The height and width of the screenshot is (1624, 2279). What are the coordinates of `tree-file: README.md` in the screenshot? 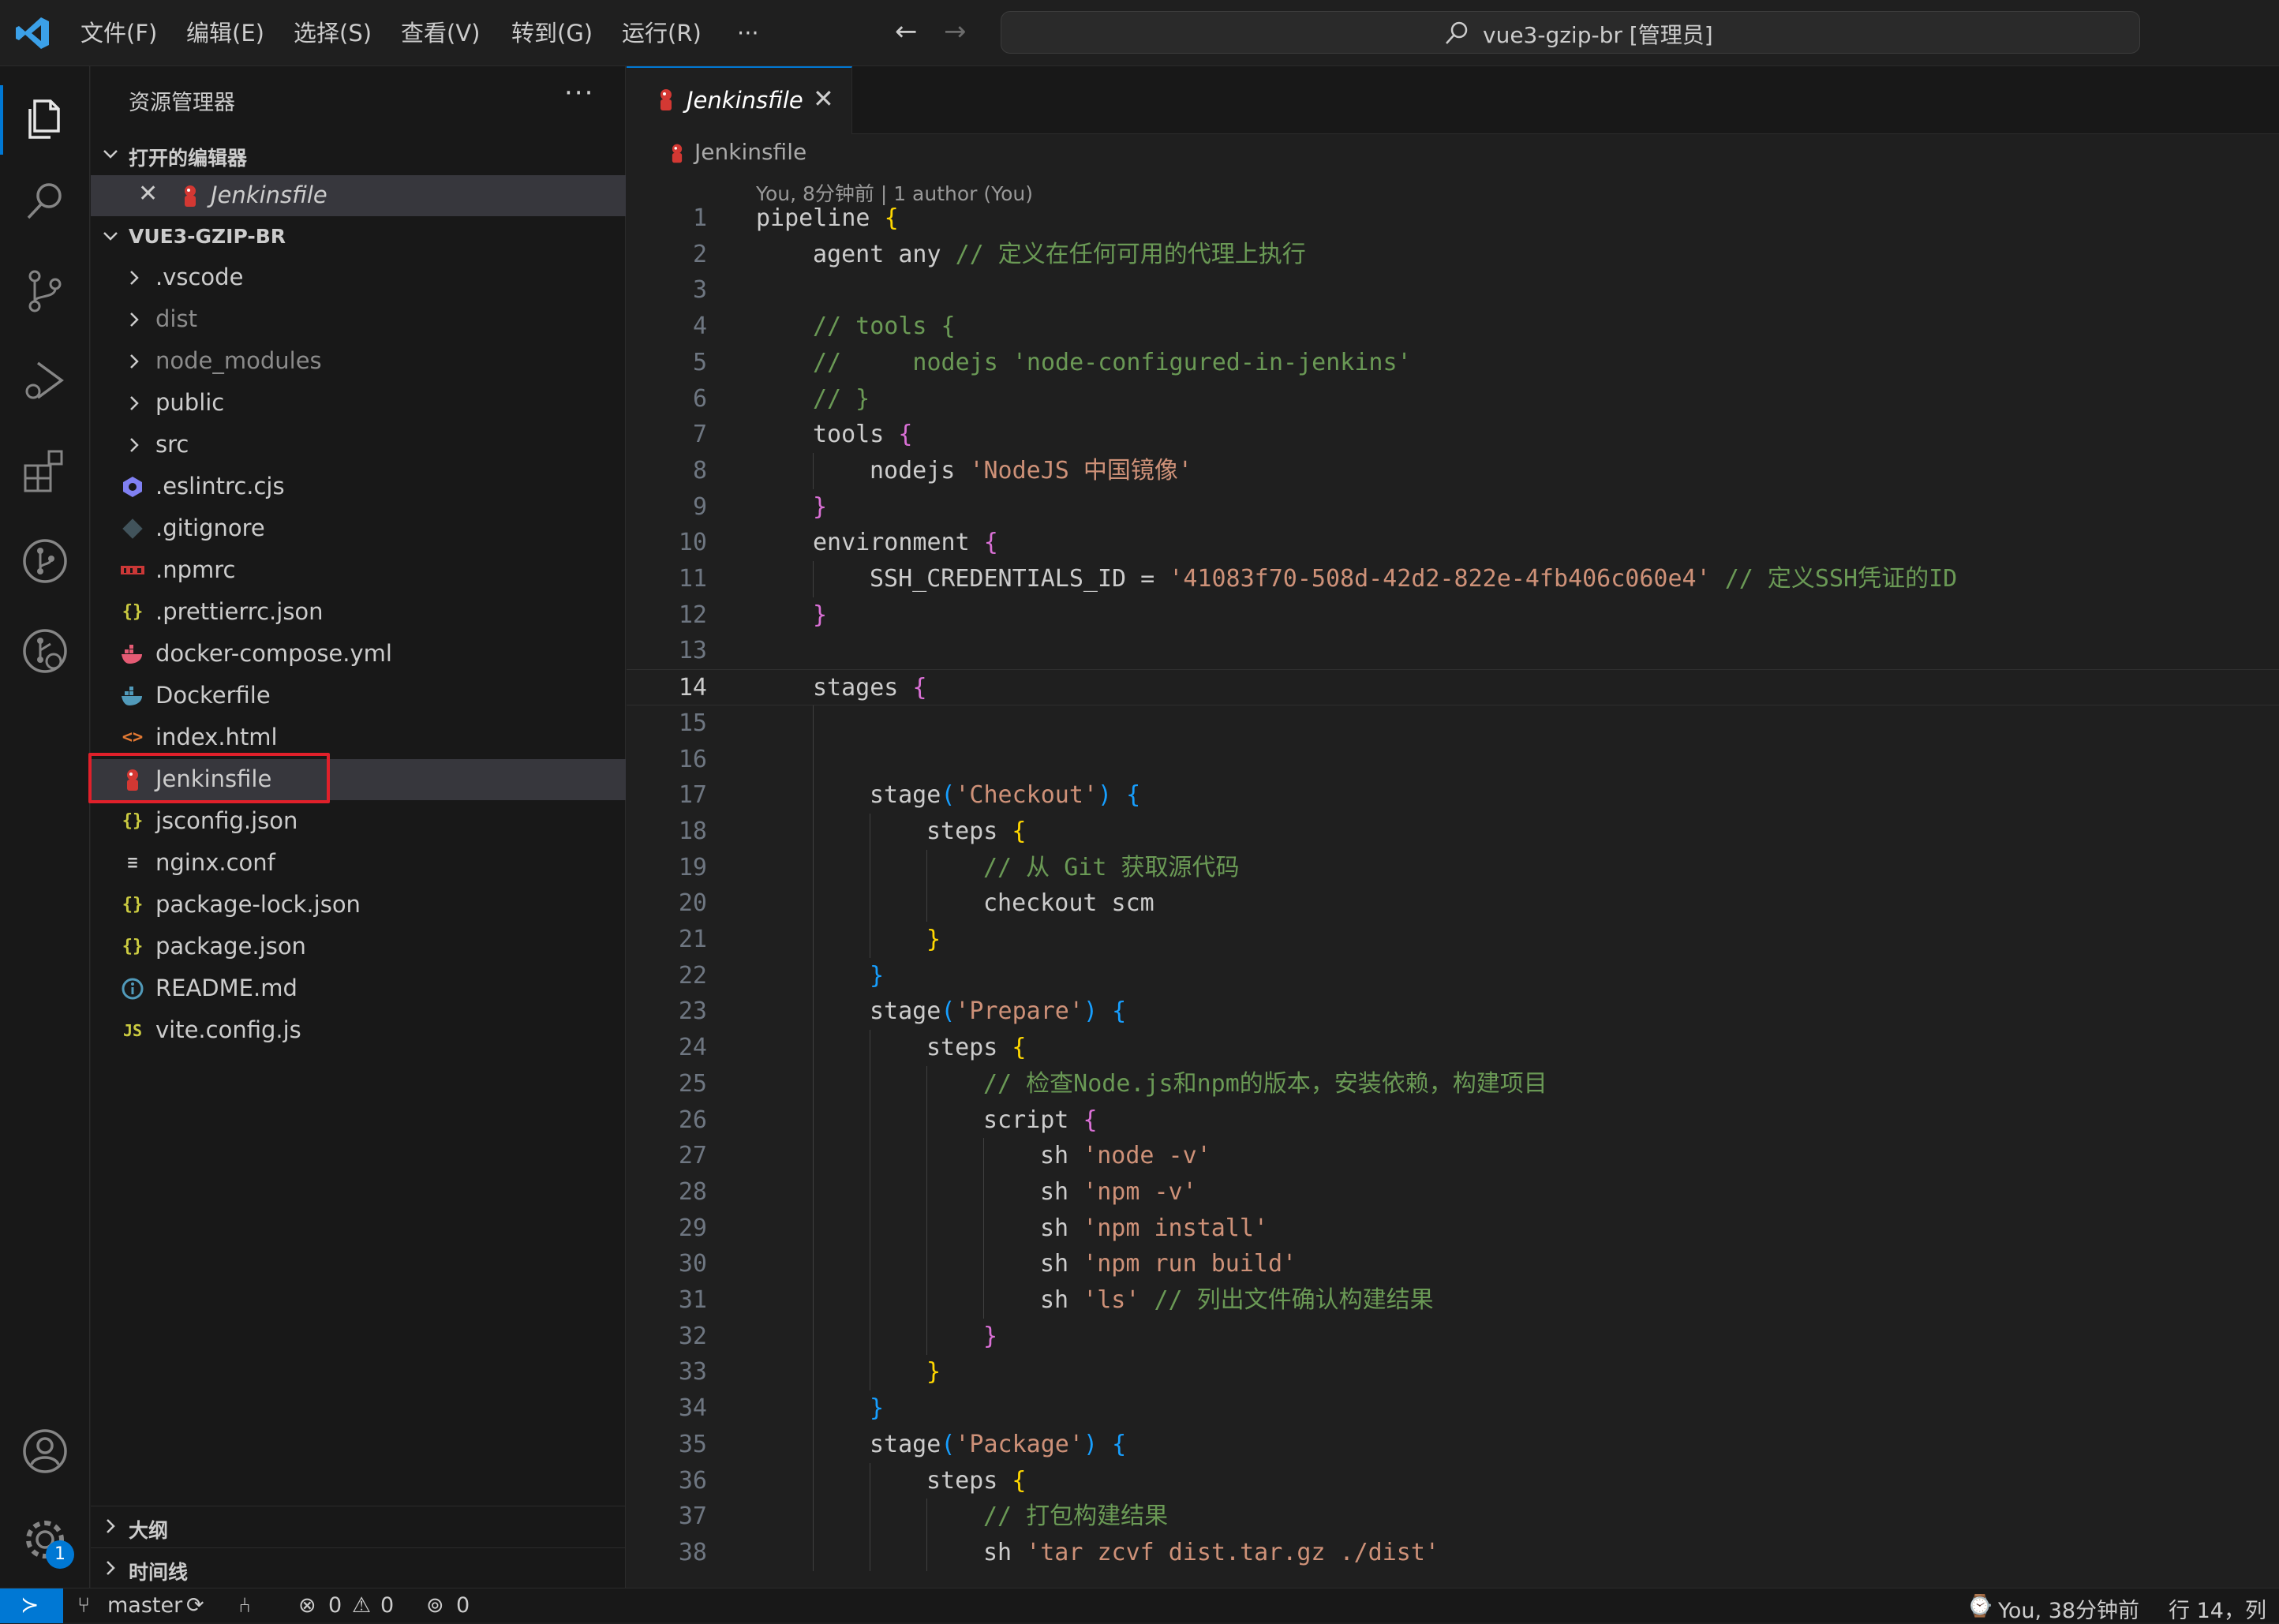 It's located at (358, 988).